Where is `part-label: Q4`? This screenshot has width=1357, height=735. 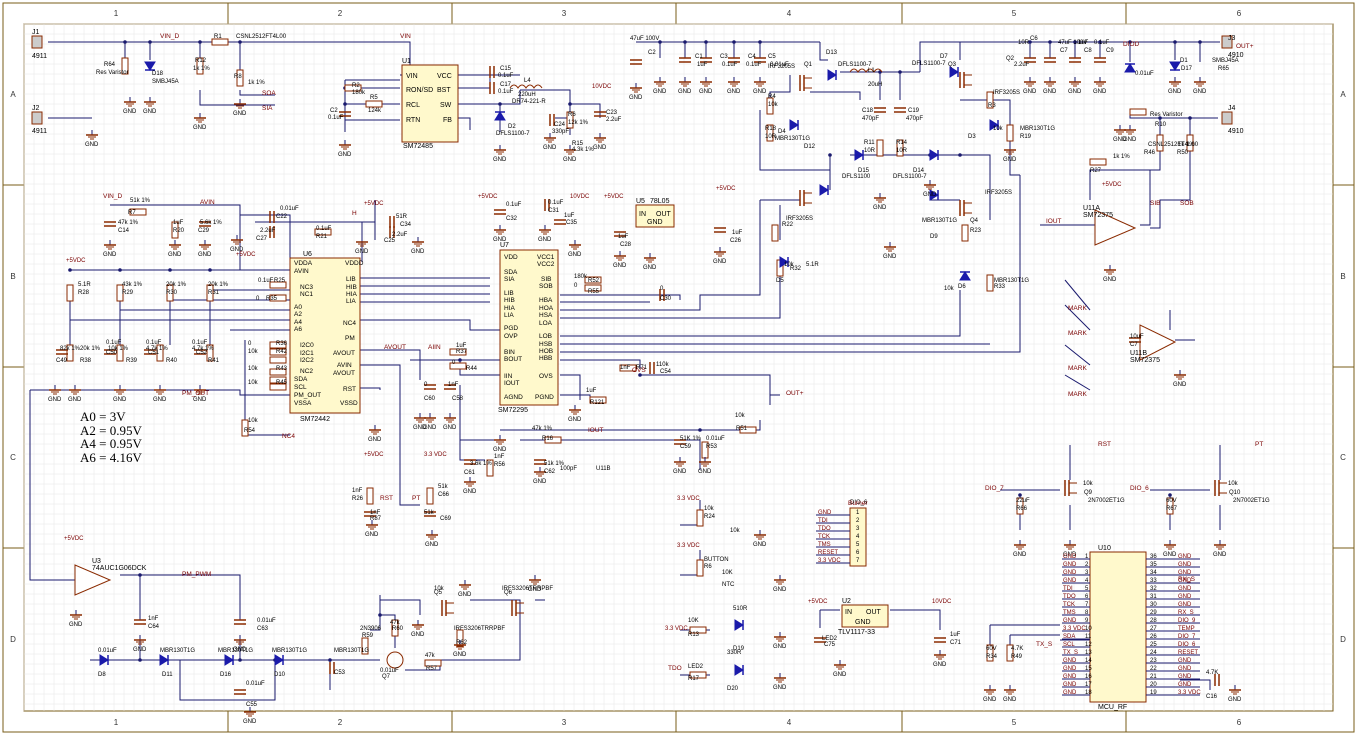
part-label: Q4 is located at coordinates (974, 221).